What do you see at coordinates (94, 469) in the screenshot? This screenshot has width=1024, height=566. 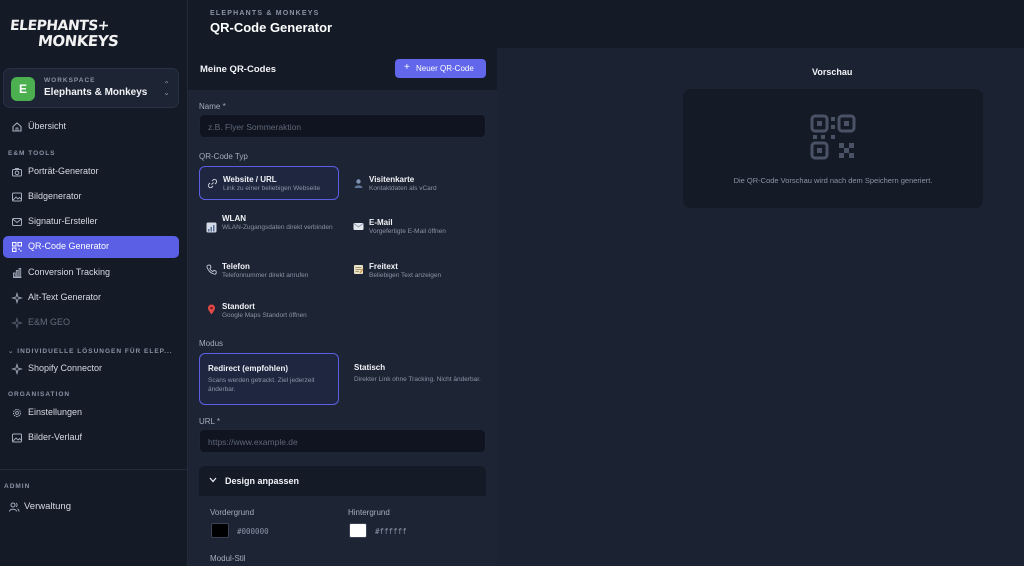 I see `sidebar-divider` at bounding box center [94, 469].